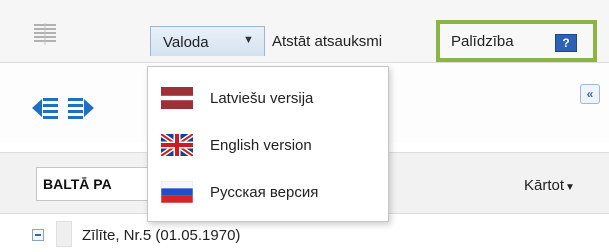 The height and width of the screenshot is (252, 609). What do you see at coordinates (38, 235) in the screenshot?
I see `collapse-toggle-icon` at bounding box center [38, 235].